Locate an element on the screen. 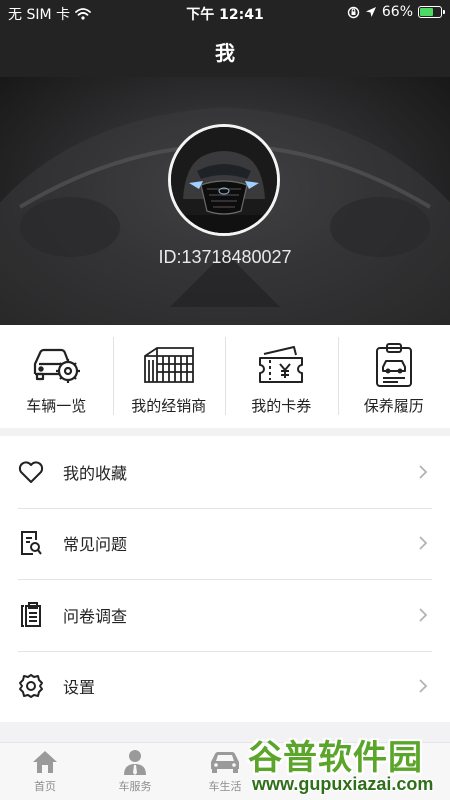 The image size is (450, 800). menu-item-label: 常见问题 is located at coordinates (95, 545).